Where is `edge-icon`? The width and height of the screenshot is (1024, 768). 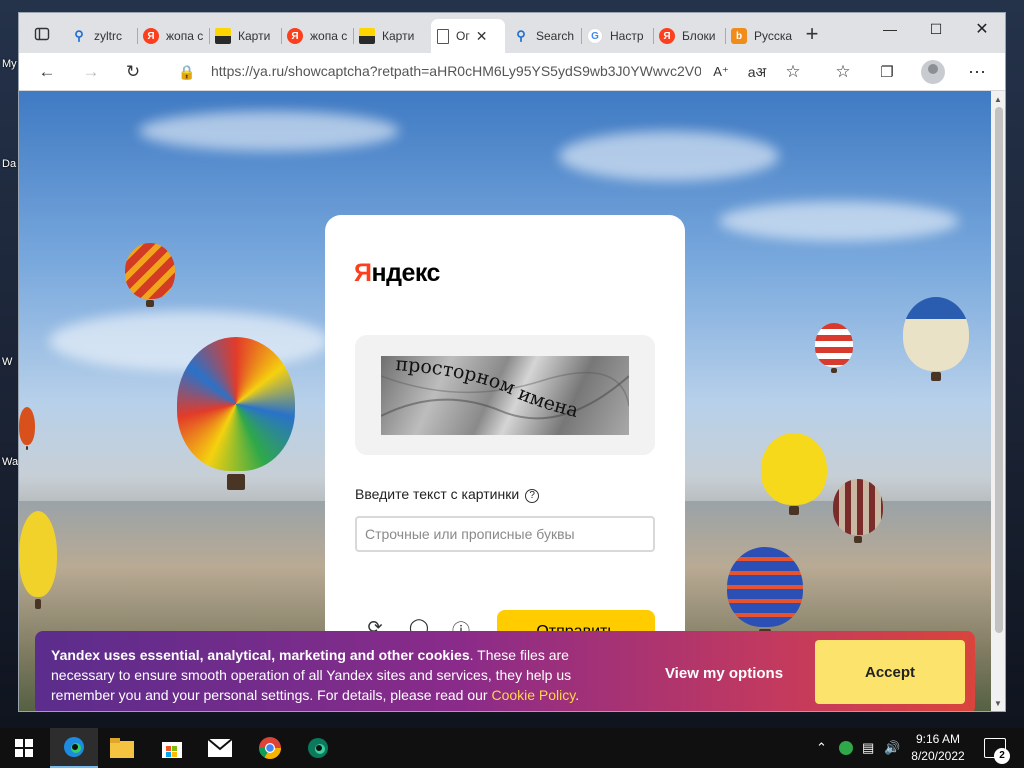 edge-icon is located at coordinates (74, 747).